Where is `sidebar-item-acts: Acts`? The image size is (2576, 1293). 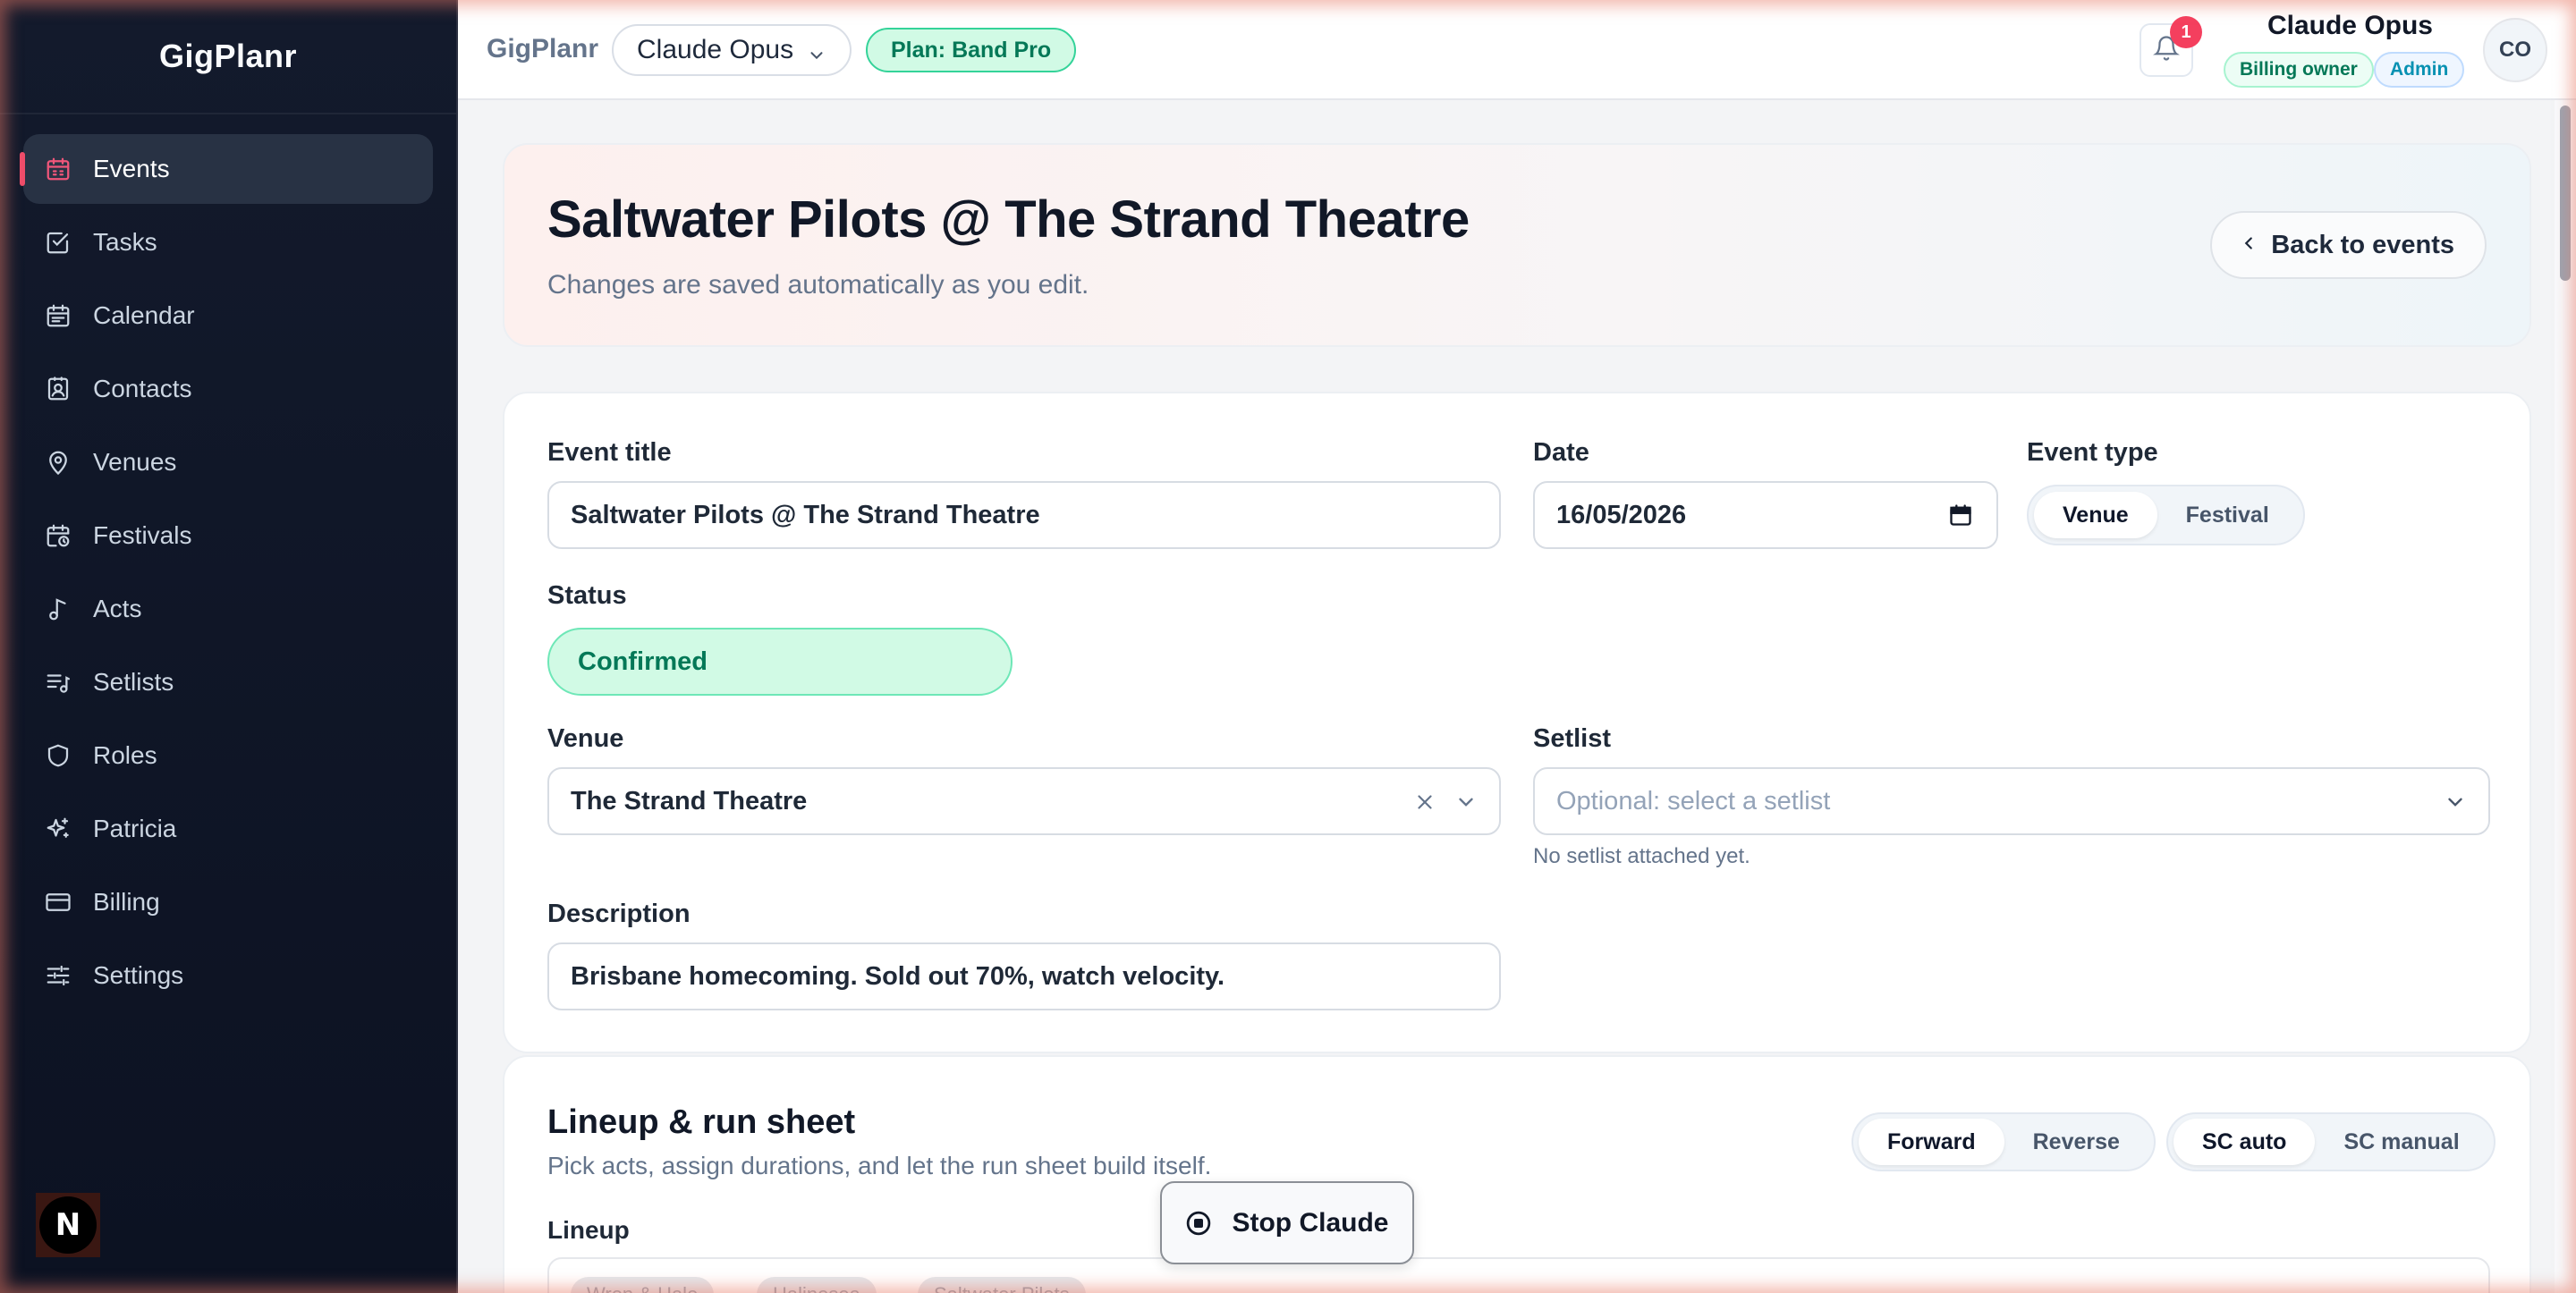 sidebar-item-acts: Acts is located at coordinates (228, 609).